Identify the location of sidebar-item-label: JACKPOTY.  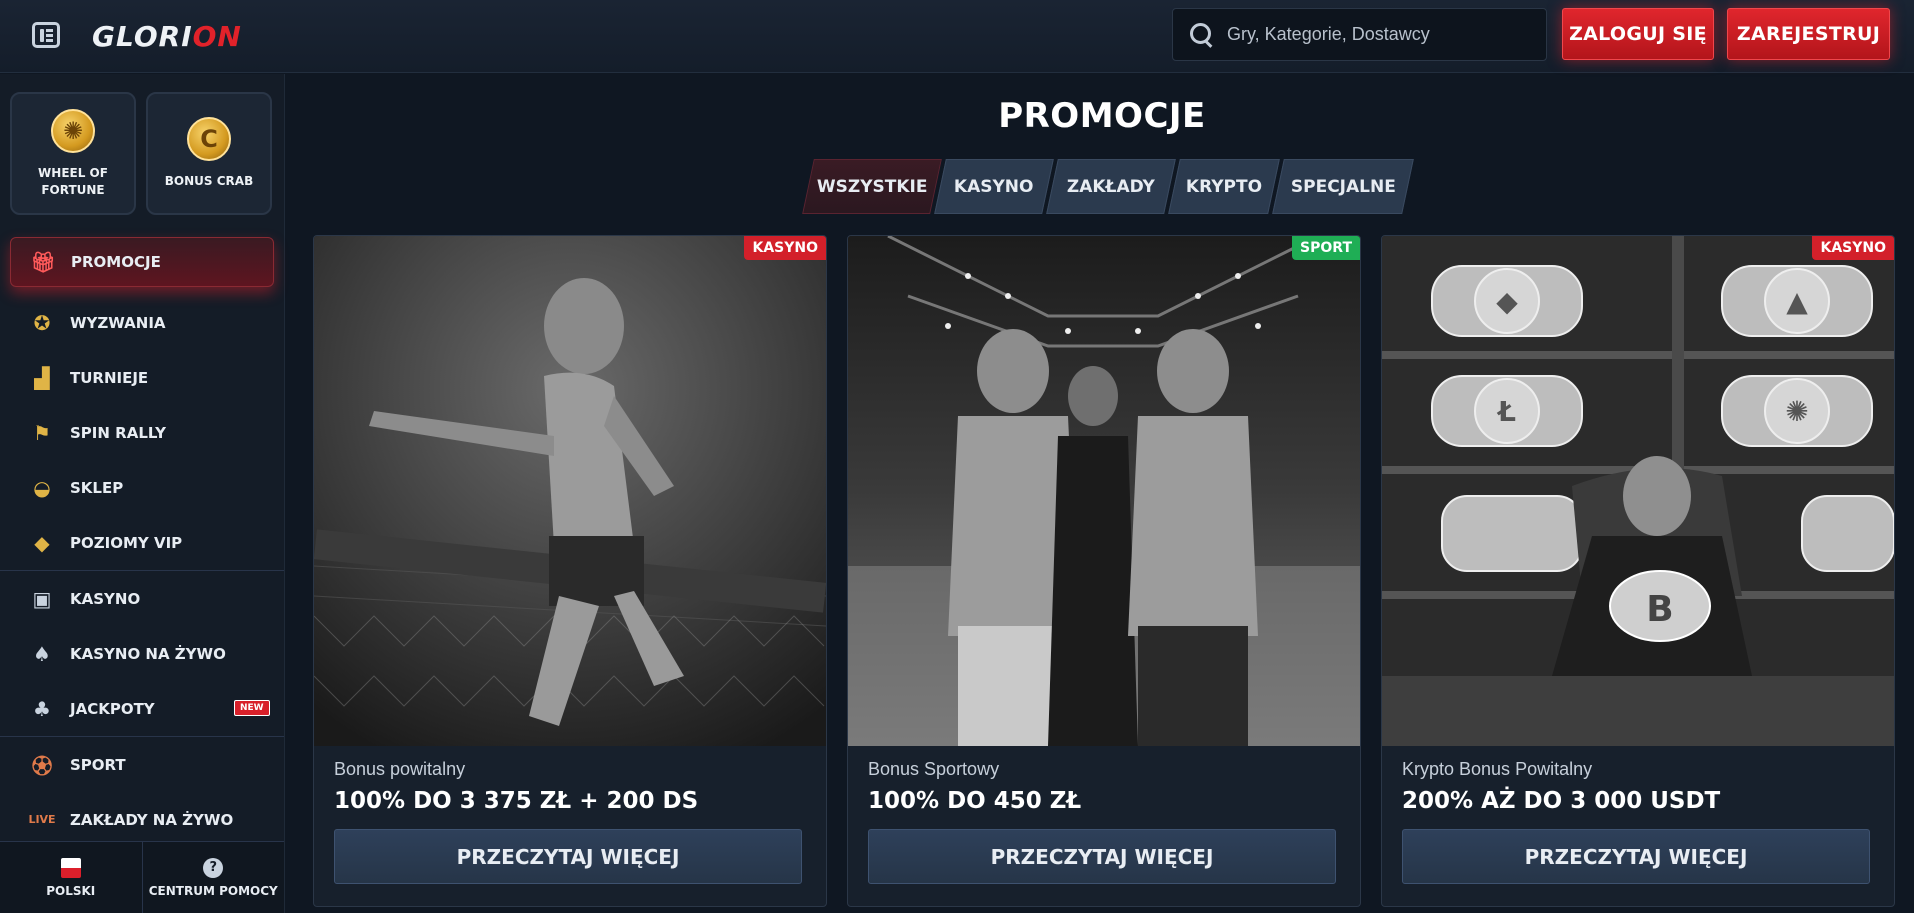
(112, 708).